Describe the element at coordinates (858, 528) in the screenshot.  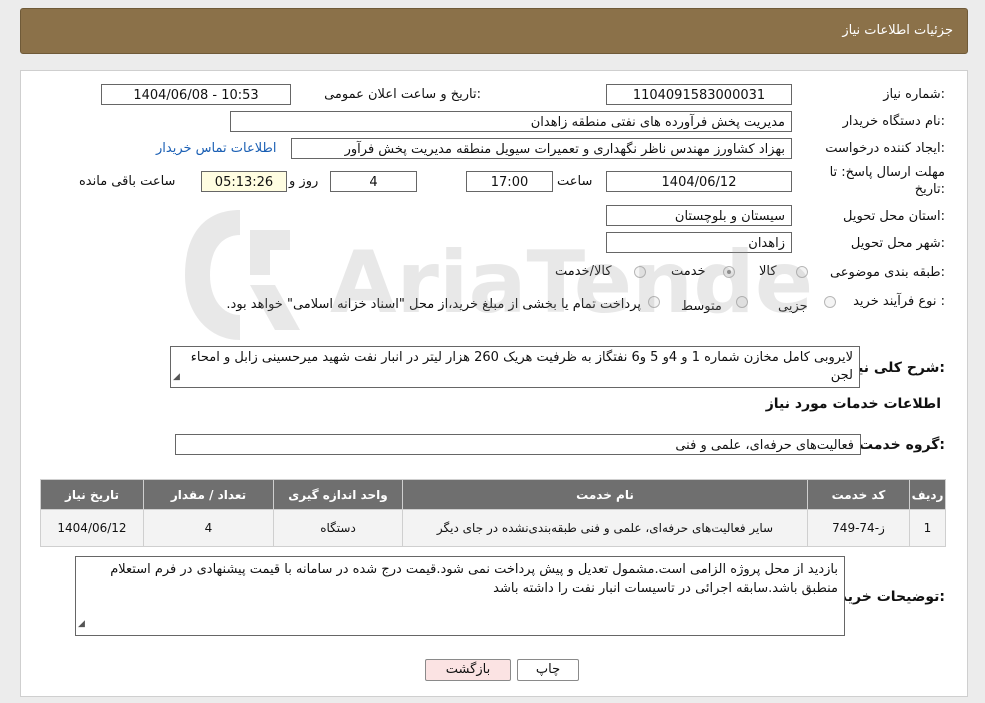
I see `cell-code: ز-74-749` at that location.